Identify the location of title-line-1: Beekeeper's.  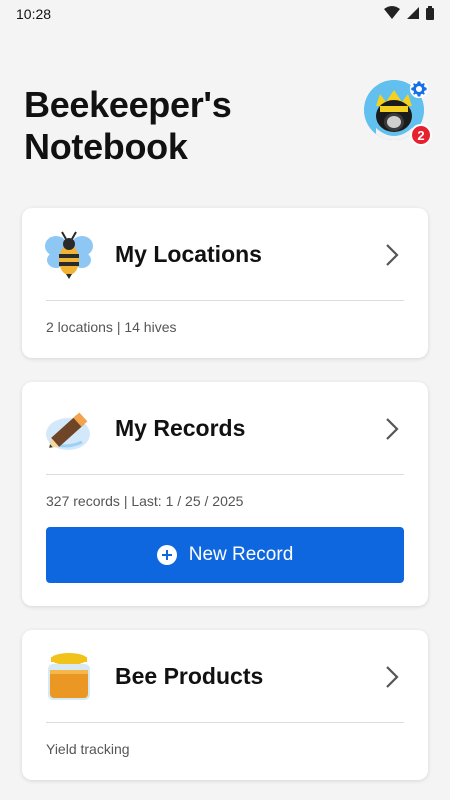
(128, 104).